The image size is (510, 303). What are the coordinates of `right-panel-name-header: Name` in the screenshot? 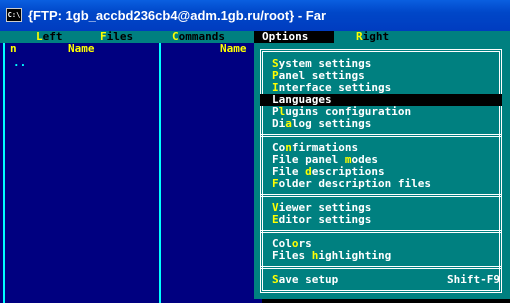 It's located at (233, 49).